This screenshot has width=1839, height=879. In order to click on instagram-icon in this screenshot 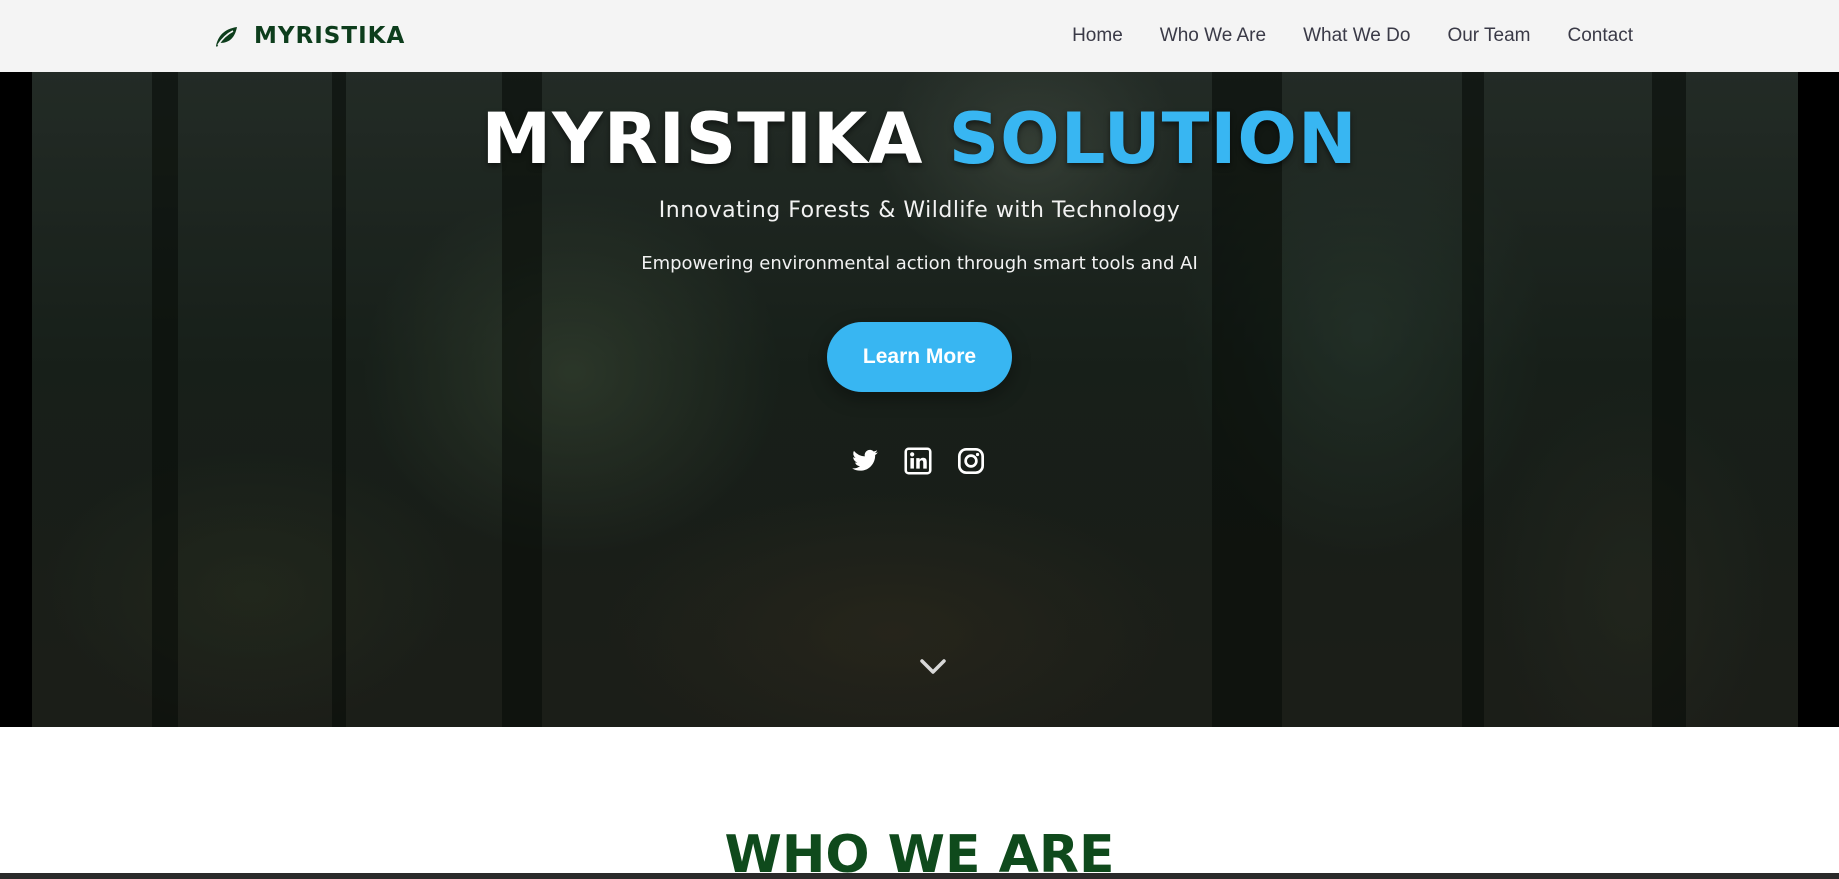, I will do `click(971, 461)`.